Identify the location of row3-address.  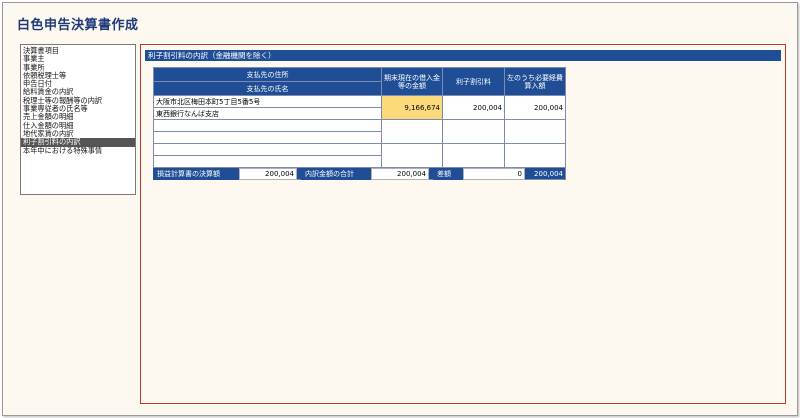
(267, 149).